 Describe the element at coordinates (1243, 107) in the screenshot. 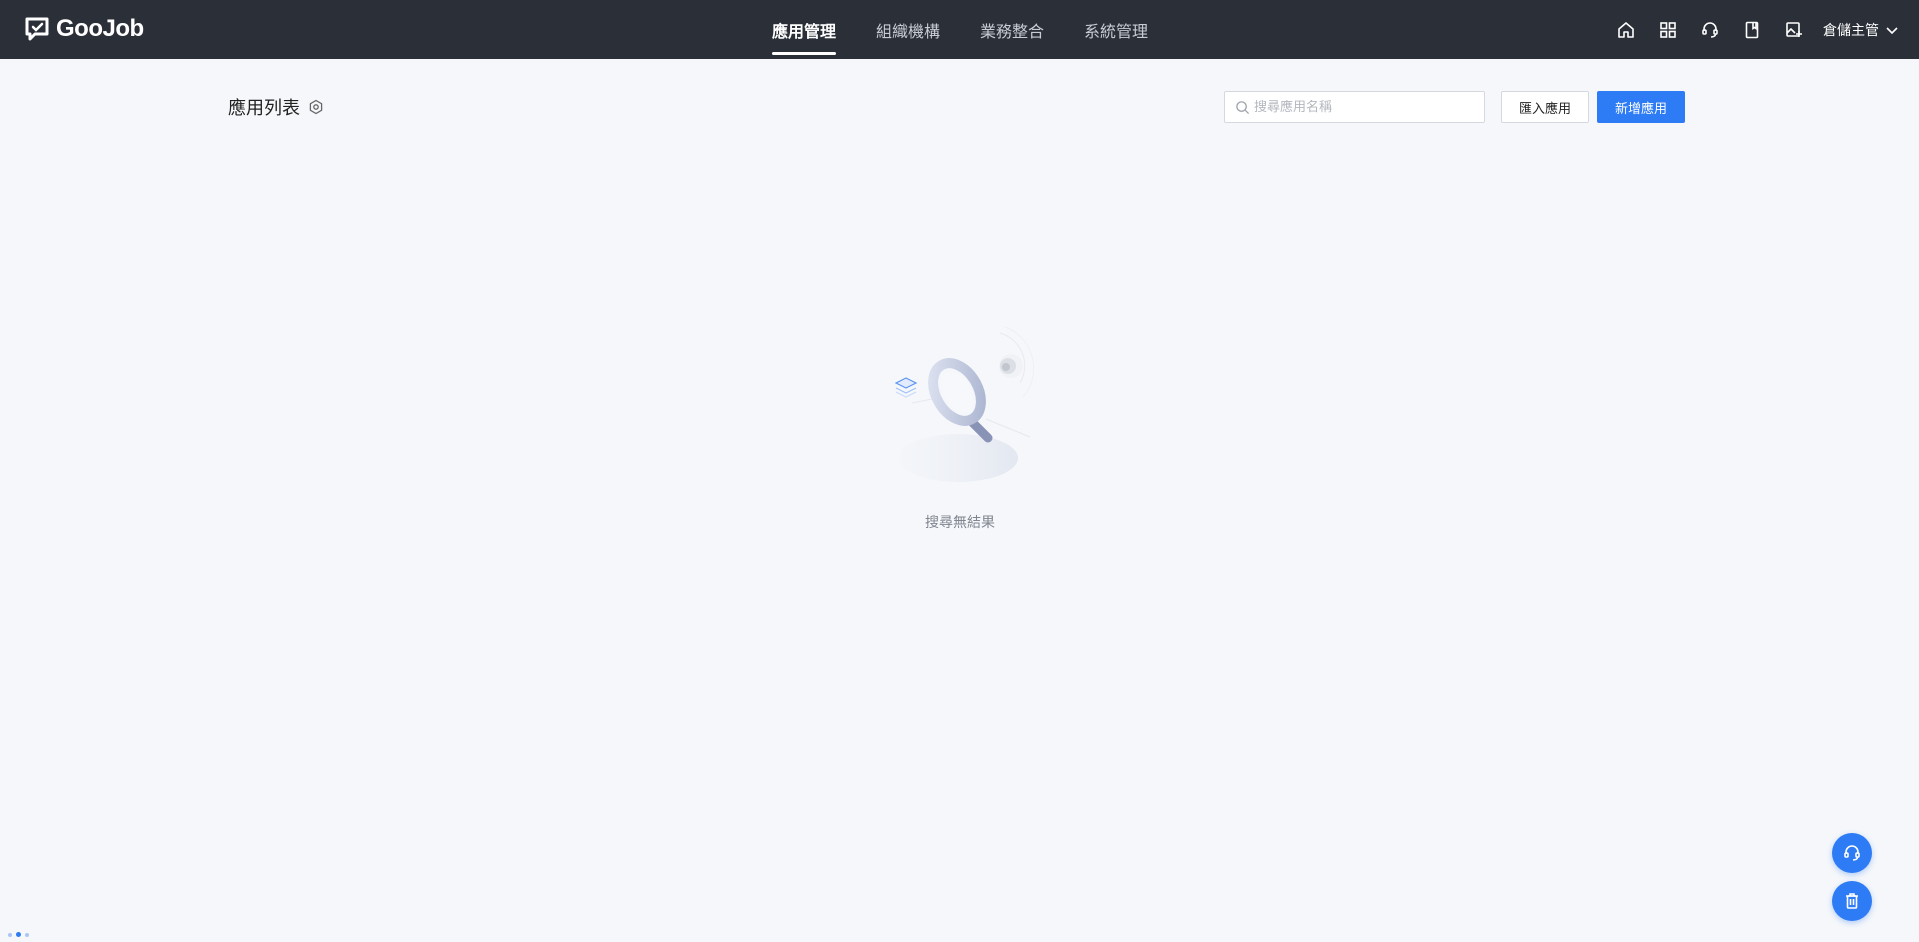

I see `search-icon` at that location.